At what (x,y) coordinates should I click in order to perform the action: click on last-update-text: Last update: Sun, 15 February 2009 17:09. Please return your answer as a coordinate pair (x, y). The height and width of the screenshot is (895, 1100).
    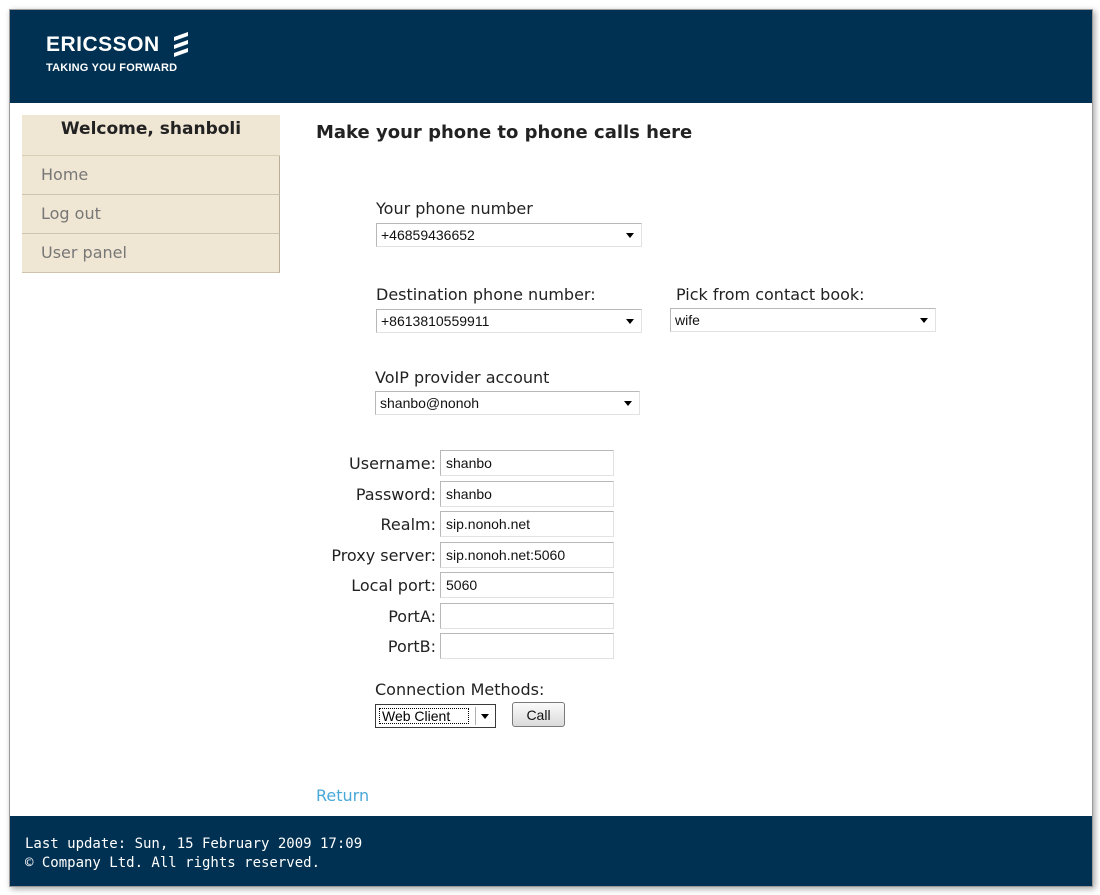
    Looking at the image, I should click on (194, 844).